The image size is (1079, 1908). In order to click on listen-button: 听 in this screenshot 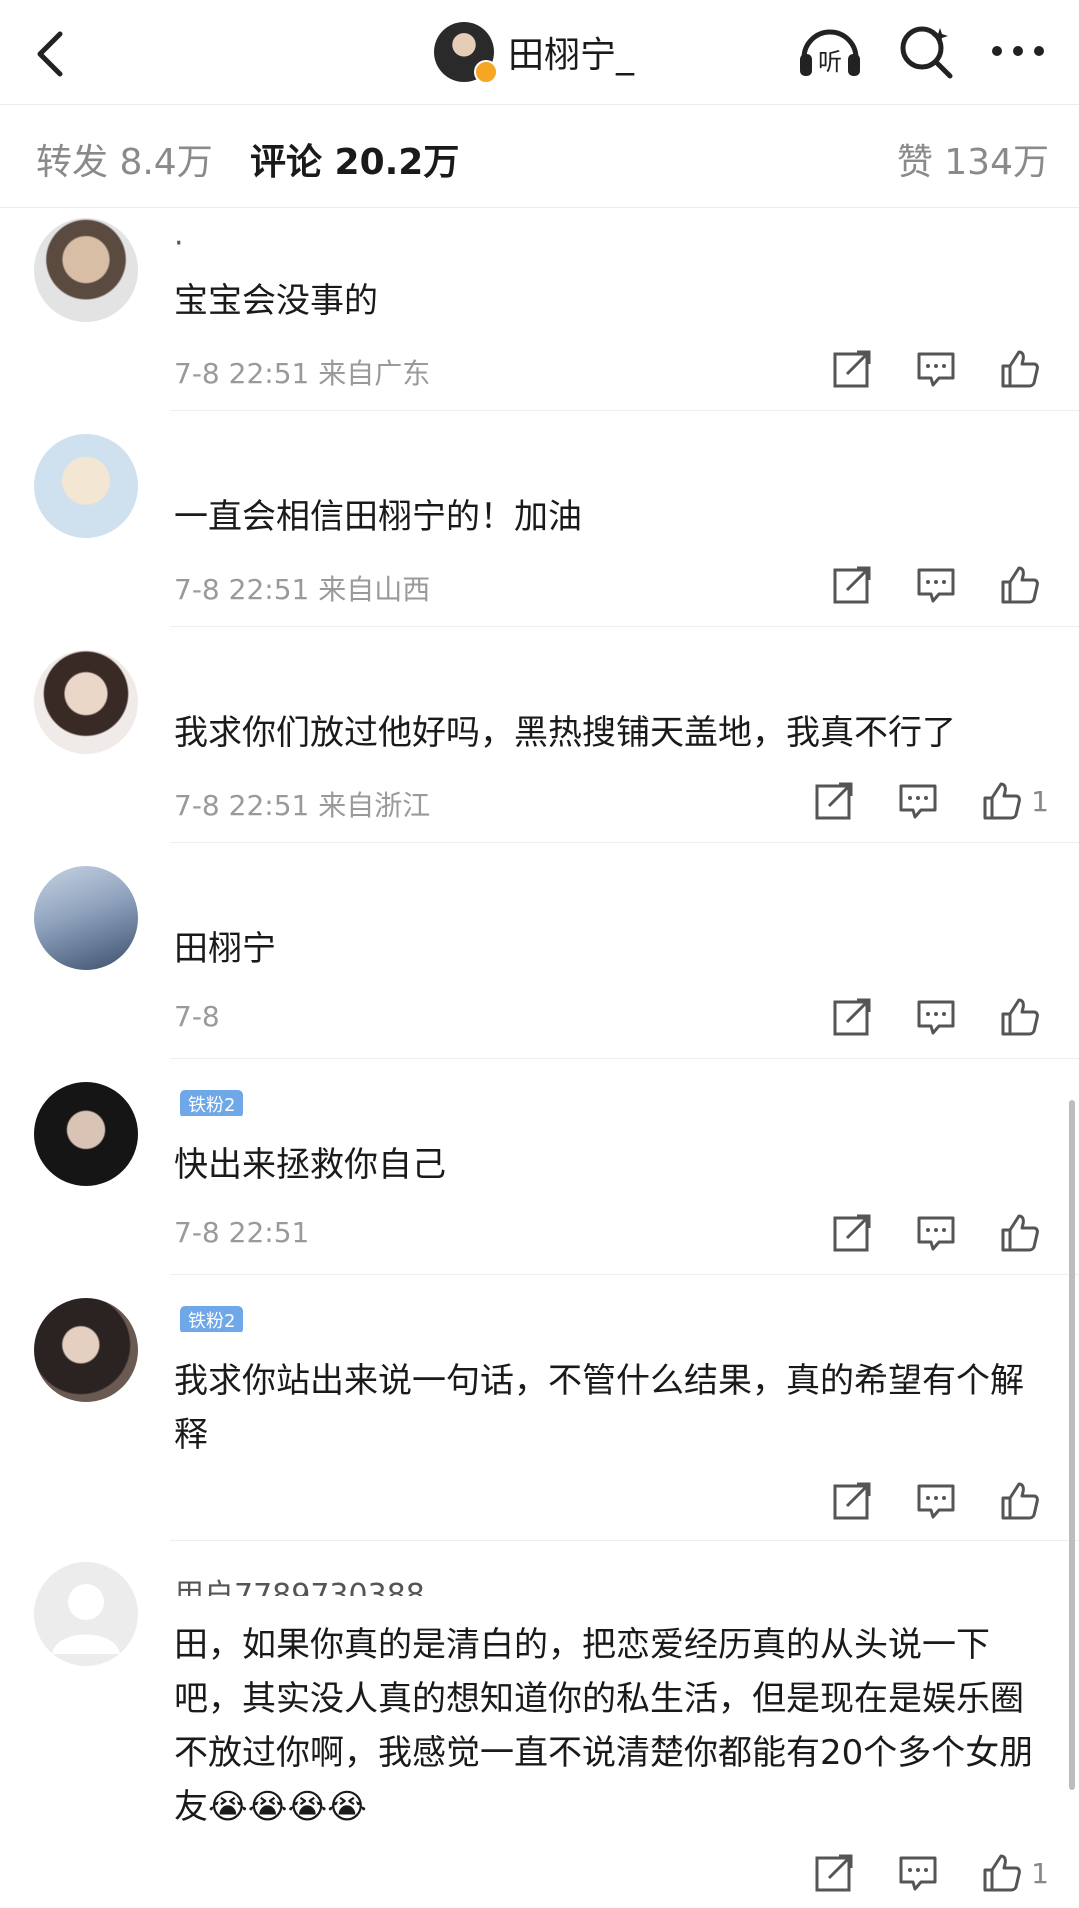, I will do `click(830, 52)`.